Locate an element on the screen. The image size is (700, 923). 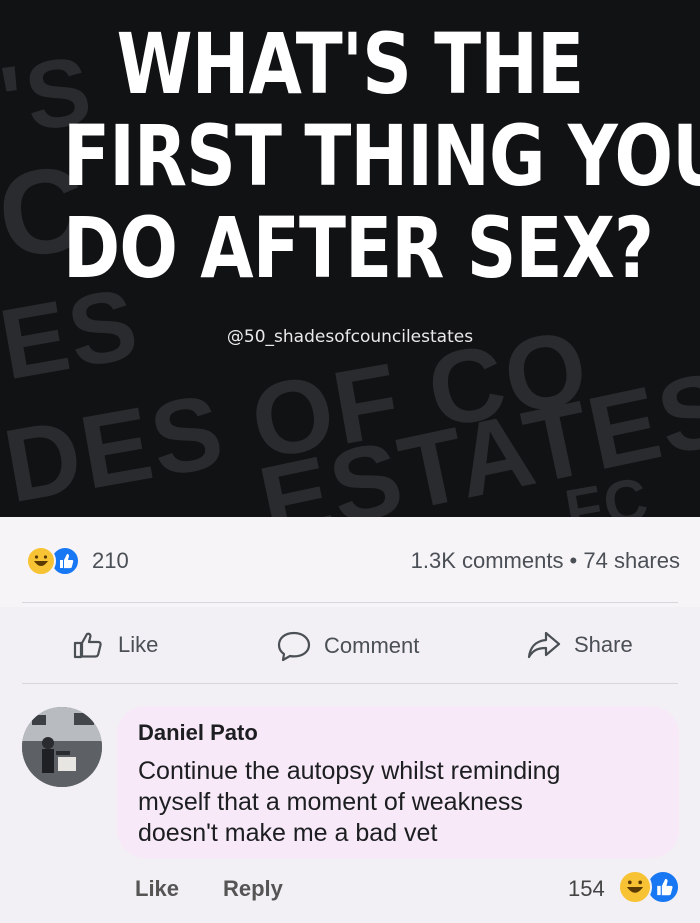
comment-like-button: Like is located at coordinates (157, 889).